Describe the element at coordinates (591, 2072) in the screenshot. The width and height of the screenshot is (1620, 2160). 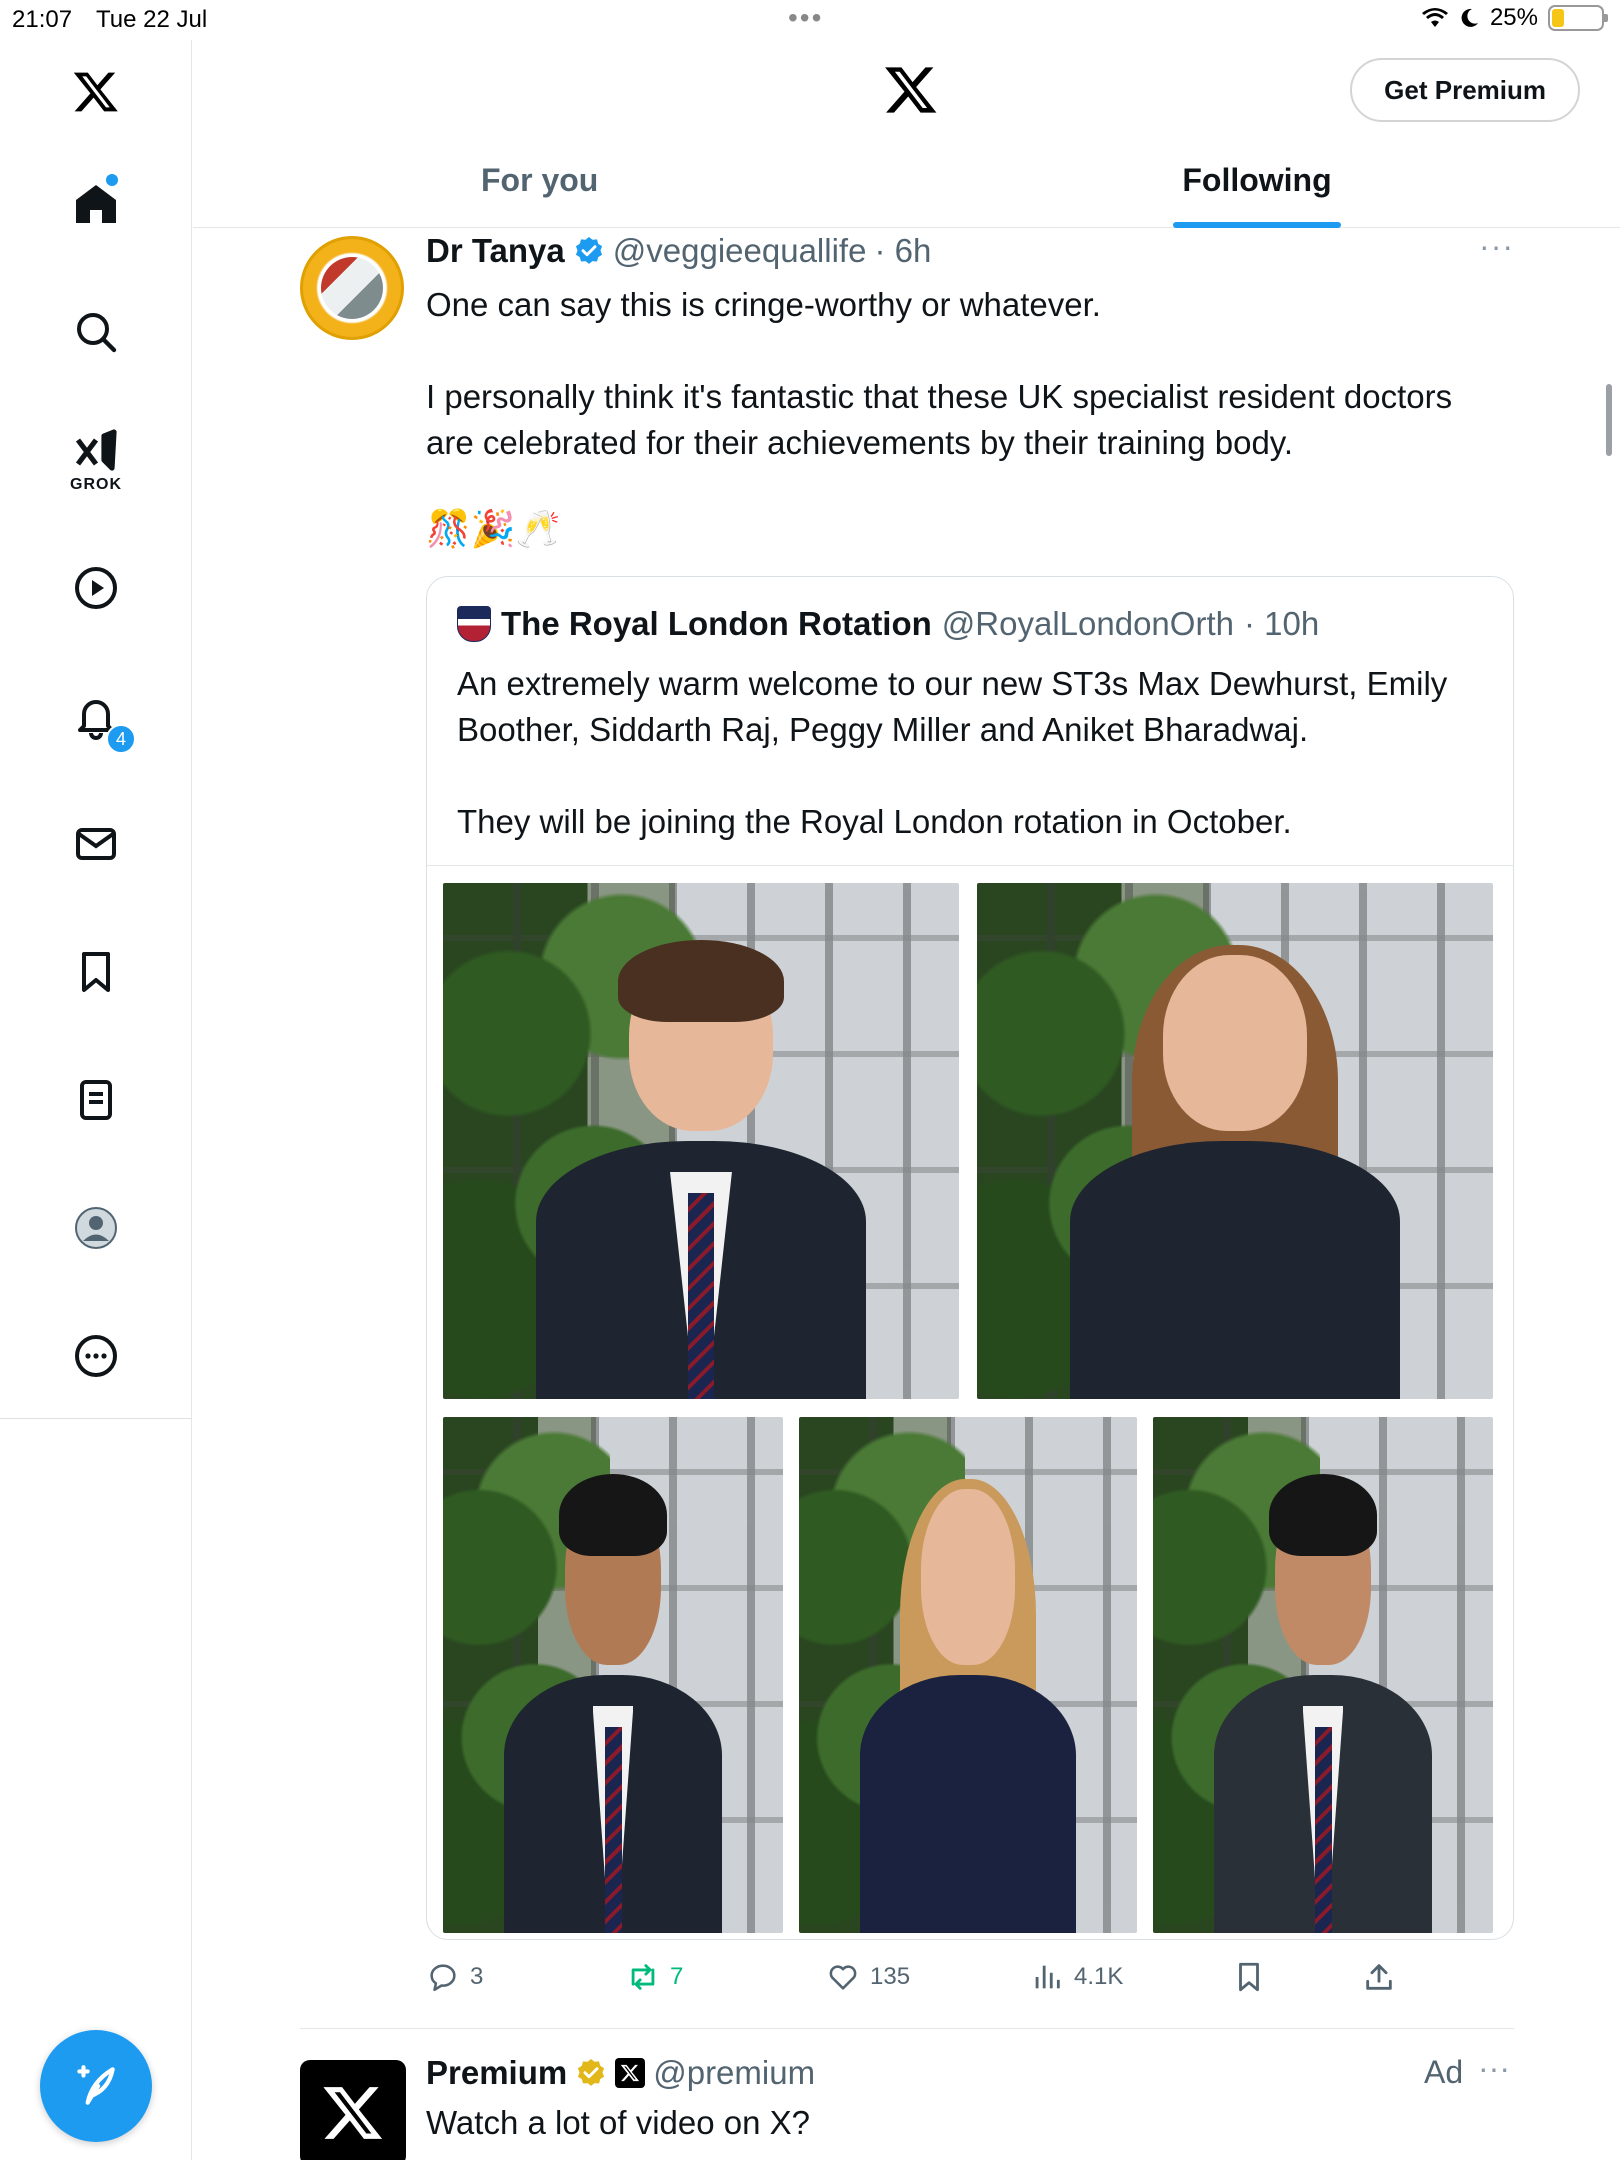
I see `gold-verified-badge-icon` at that location.